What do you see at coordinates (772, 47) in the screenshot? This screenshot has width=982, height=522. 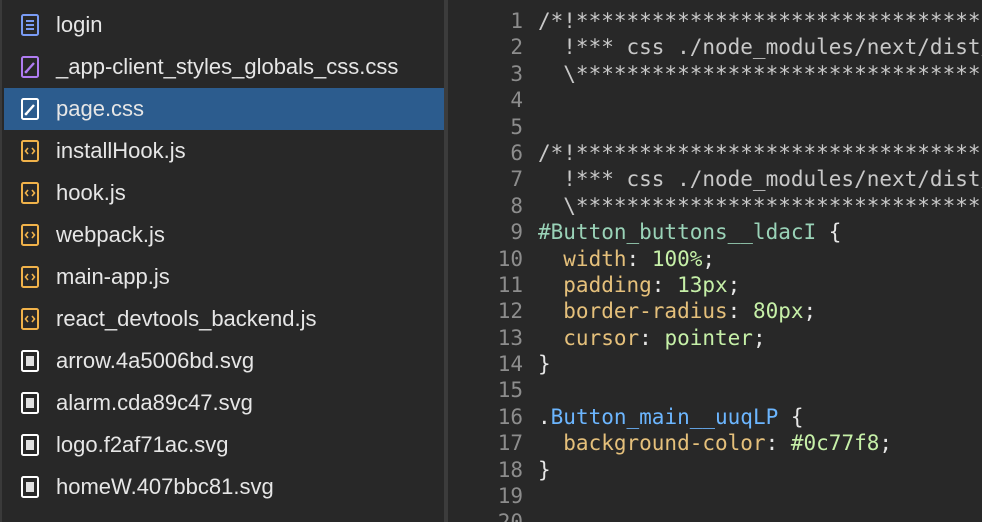 I see `code-token: !*** css ./node_modules/next/dist/build` at bounding box center [772, 47].